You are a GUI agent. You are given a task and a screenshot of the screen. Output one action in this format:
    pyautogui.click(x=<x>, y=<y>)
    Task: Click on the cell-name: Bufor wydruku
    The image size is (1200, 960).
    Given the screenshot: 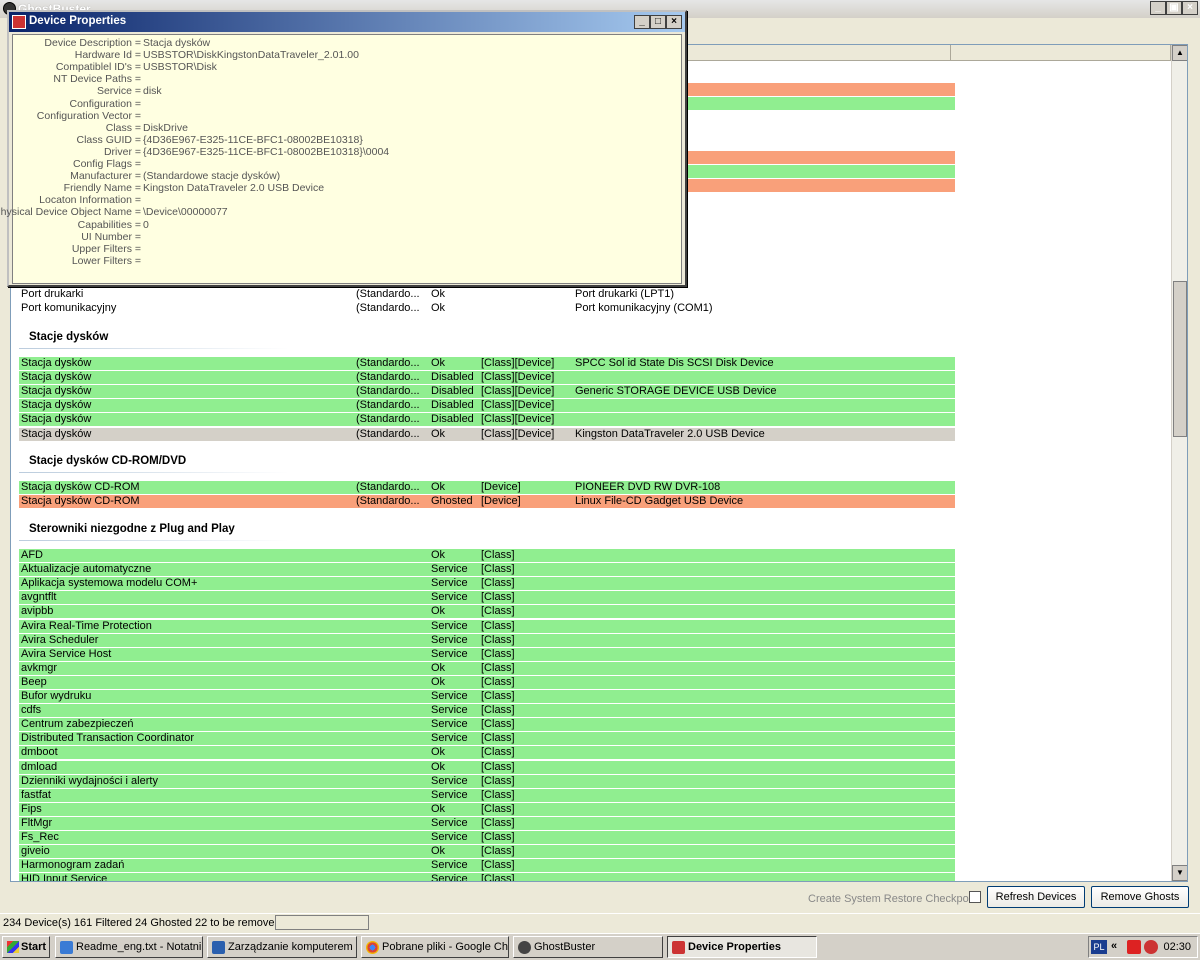 What is the action you would take?
    pyautogui.click(x=56, y=696)
    